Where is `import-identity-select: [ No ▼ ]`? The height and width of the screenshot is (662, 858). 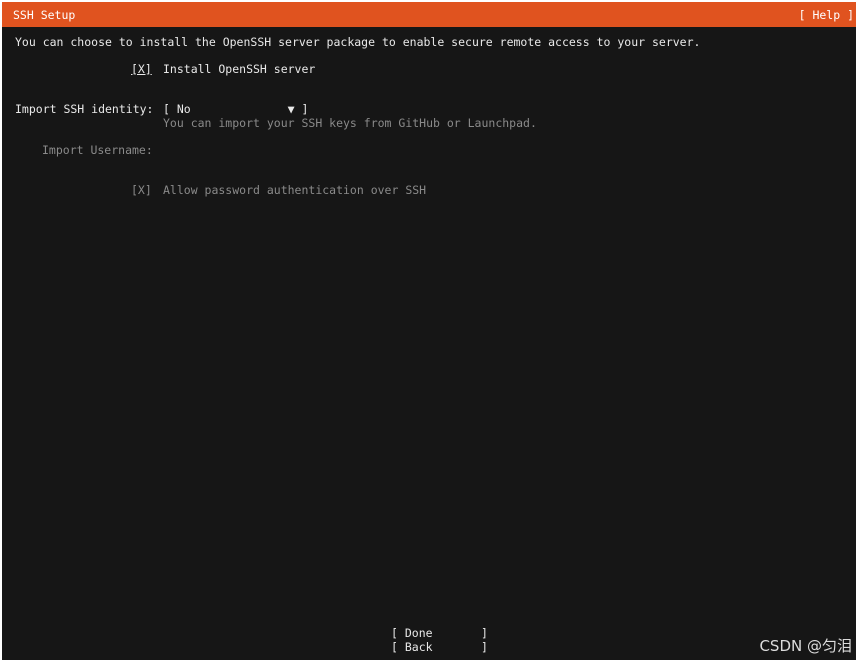
import-identity-select: [ No ▼ ] is located at coordinates (235, 109).